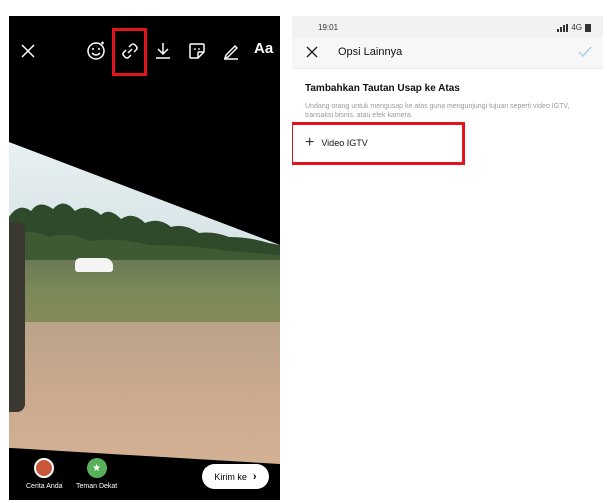  Describe the element at coordinates (144, 393) in the screenshot. I see `photo-sandy-ground` at that location.